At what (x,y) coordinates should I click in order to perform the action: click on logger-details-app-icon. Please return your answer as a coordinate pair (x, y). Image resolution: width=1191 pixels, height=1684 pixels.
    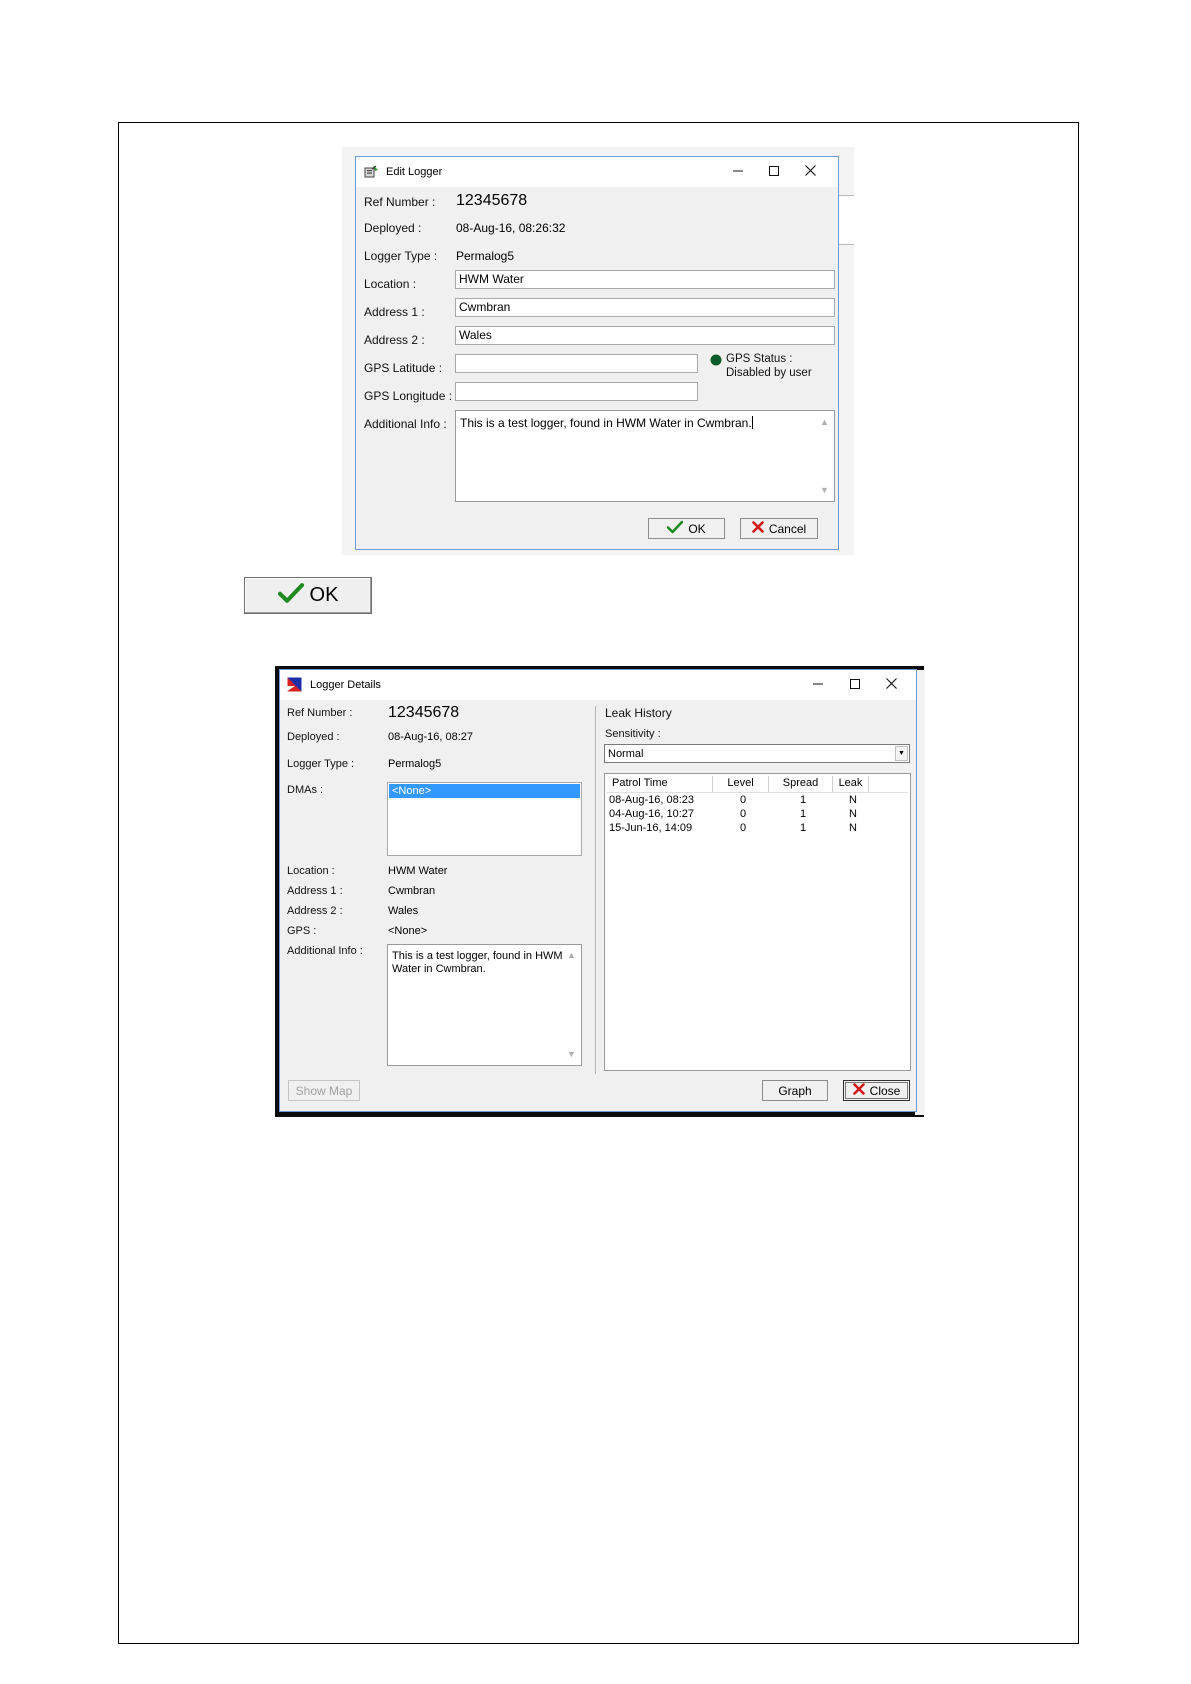
    Looking at the image, I should click on (294, 686).